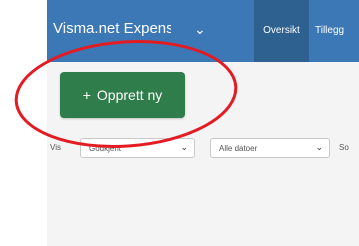  Describe the element at coordinates (203, 148) in the screenshot. I see `filter-bar: Vis Godkjent ⌄ Alle datoer ⌄ So` at that location.